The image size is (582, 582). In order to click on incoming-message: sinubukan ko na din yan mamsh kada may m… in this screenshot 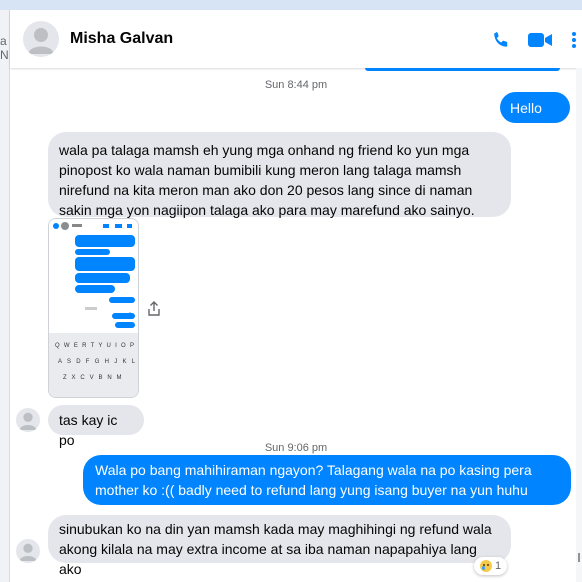, I will do `click(279, 546)`.